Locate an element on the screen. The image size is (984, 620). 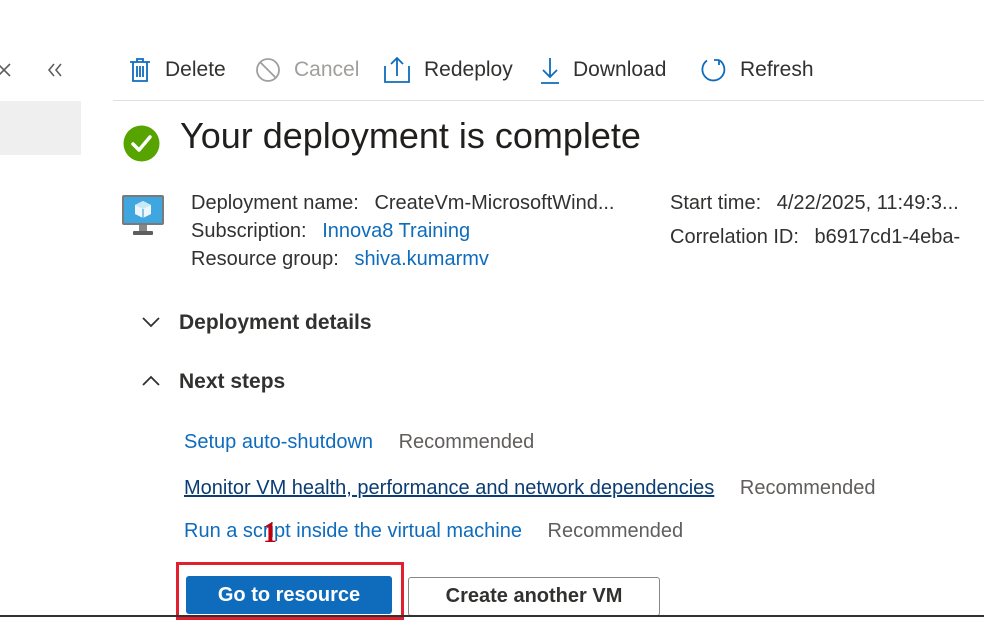
page-title: Your deployment is complete is located at coordinates (410, 135).